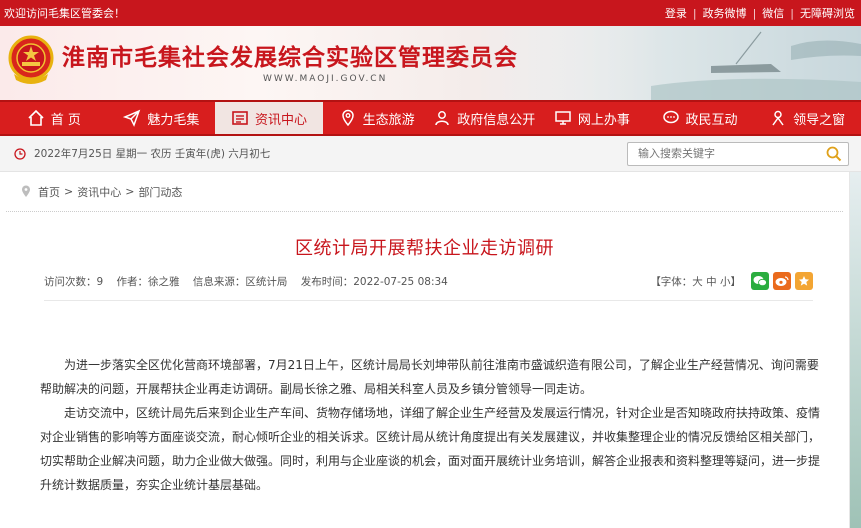 This screenshot has width=861, height=528. I want to click on monitor-icon, so click(563, 118).